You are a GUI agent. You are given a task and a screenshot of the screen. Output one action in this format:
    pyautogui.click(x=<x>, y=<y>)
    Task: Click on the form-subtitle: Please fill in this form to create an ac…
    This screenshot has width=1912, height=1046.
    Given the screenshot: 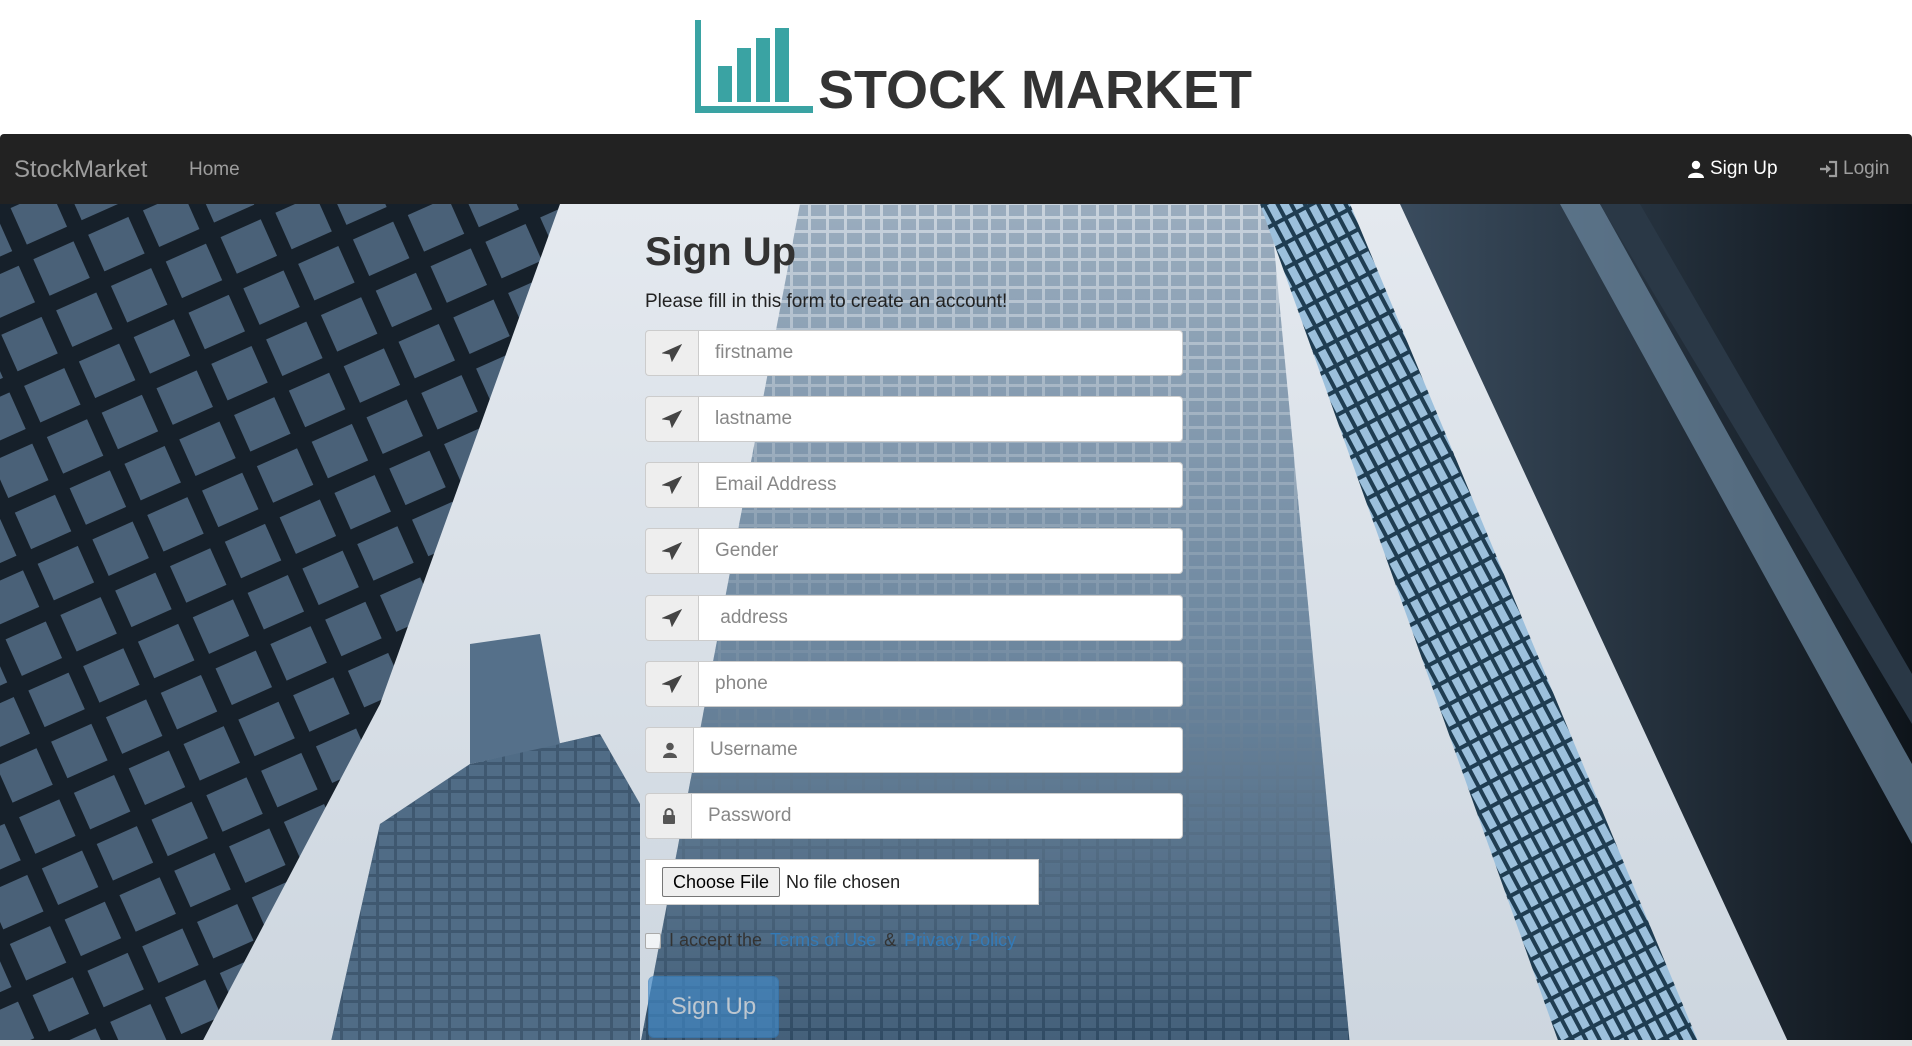 What is the action you would take?
    pyautogui.click(x=826, y=301)
    